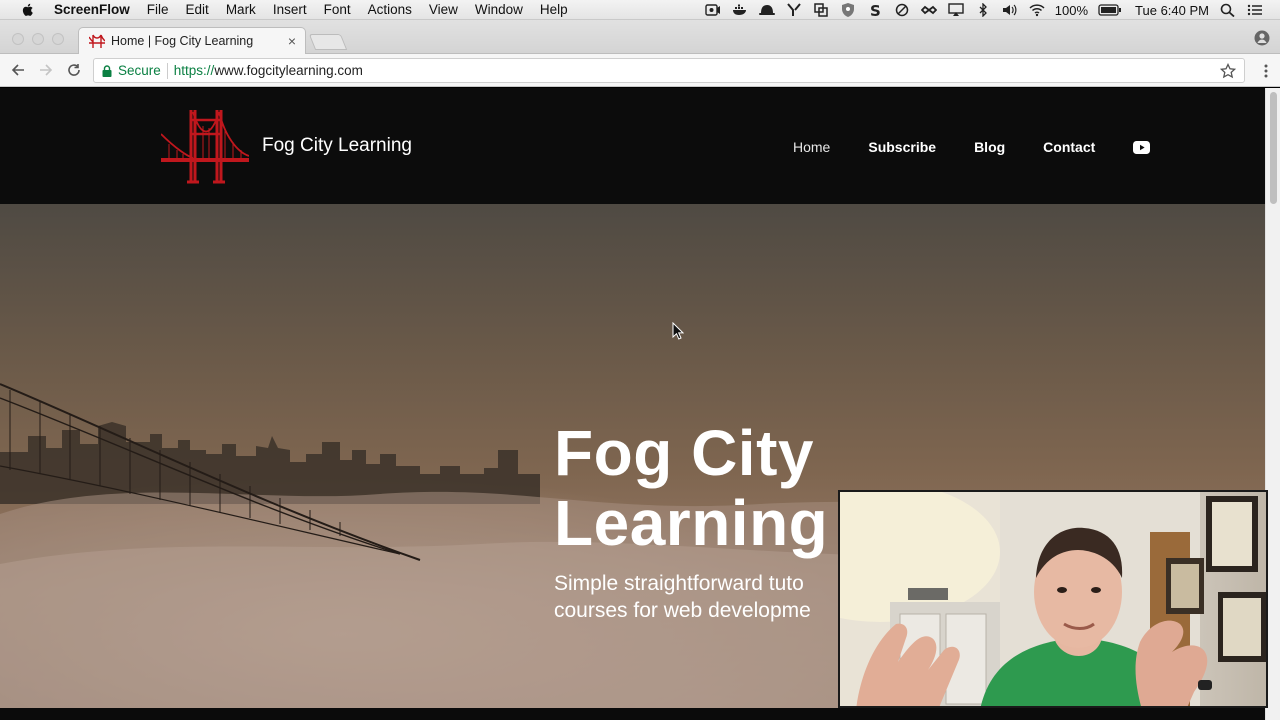  Describe the element at coordinates (767, 10) in the screenshot. I see `hat-icon` at that location.